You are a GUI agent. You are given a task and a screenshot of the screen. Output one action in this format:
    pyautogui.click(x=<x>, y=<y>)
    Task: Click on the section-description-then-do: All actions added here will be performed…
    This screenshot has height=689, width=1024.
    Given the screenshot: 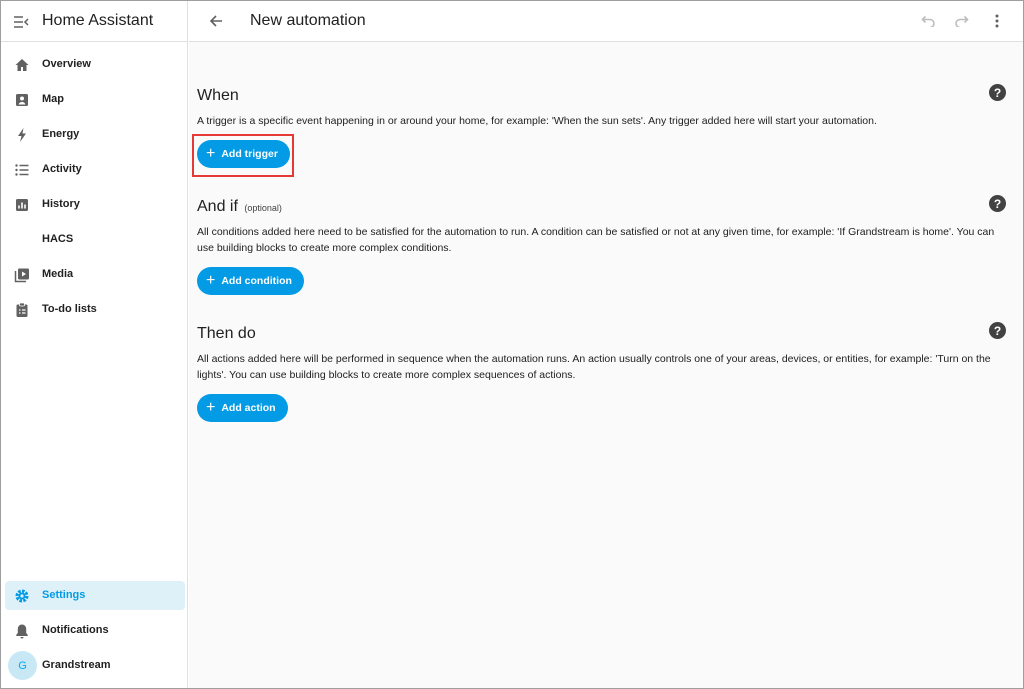 What is the action you would take?
    pyautogui.click(x=594, y=367)
    